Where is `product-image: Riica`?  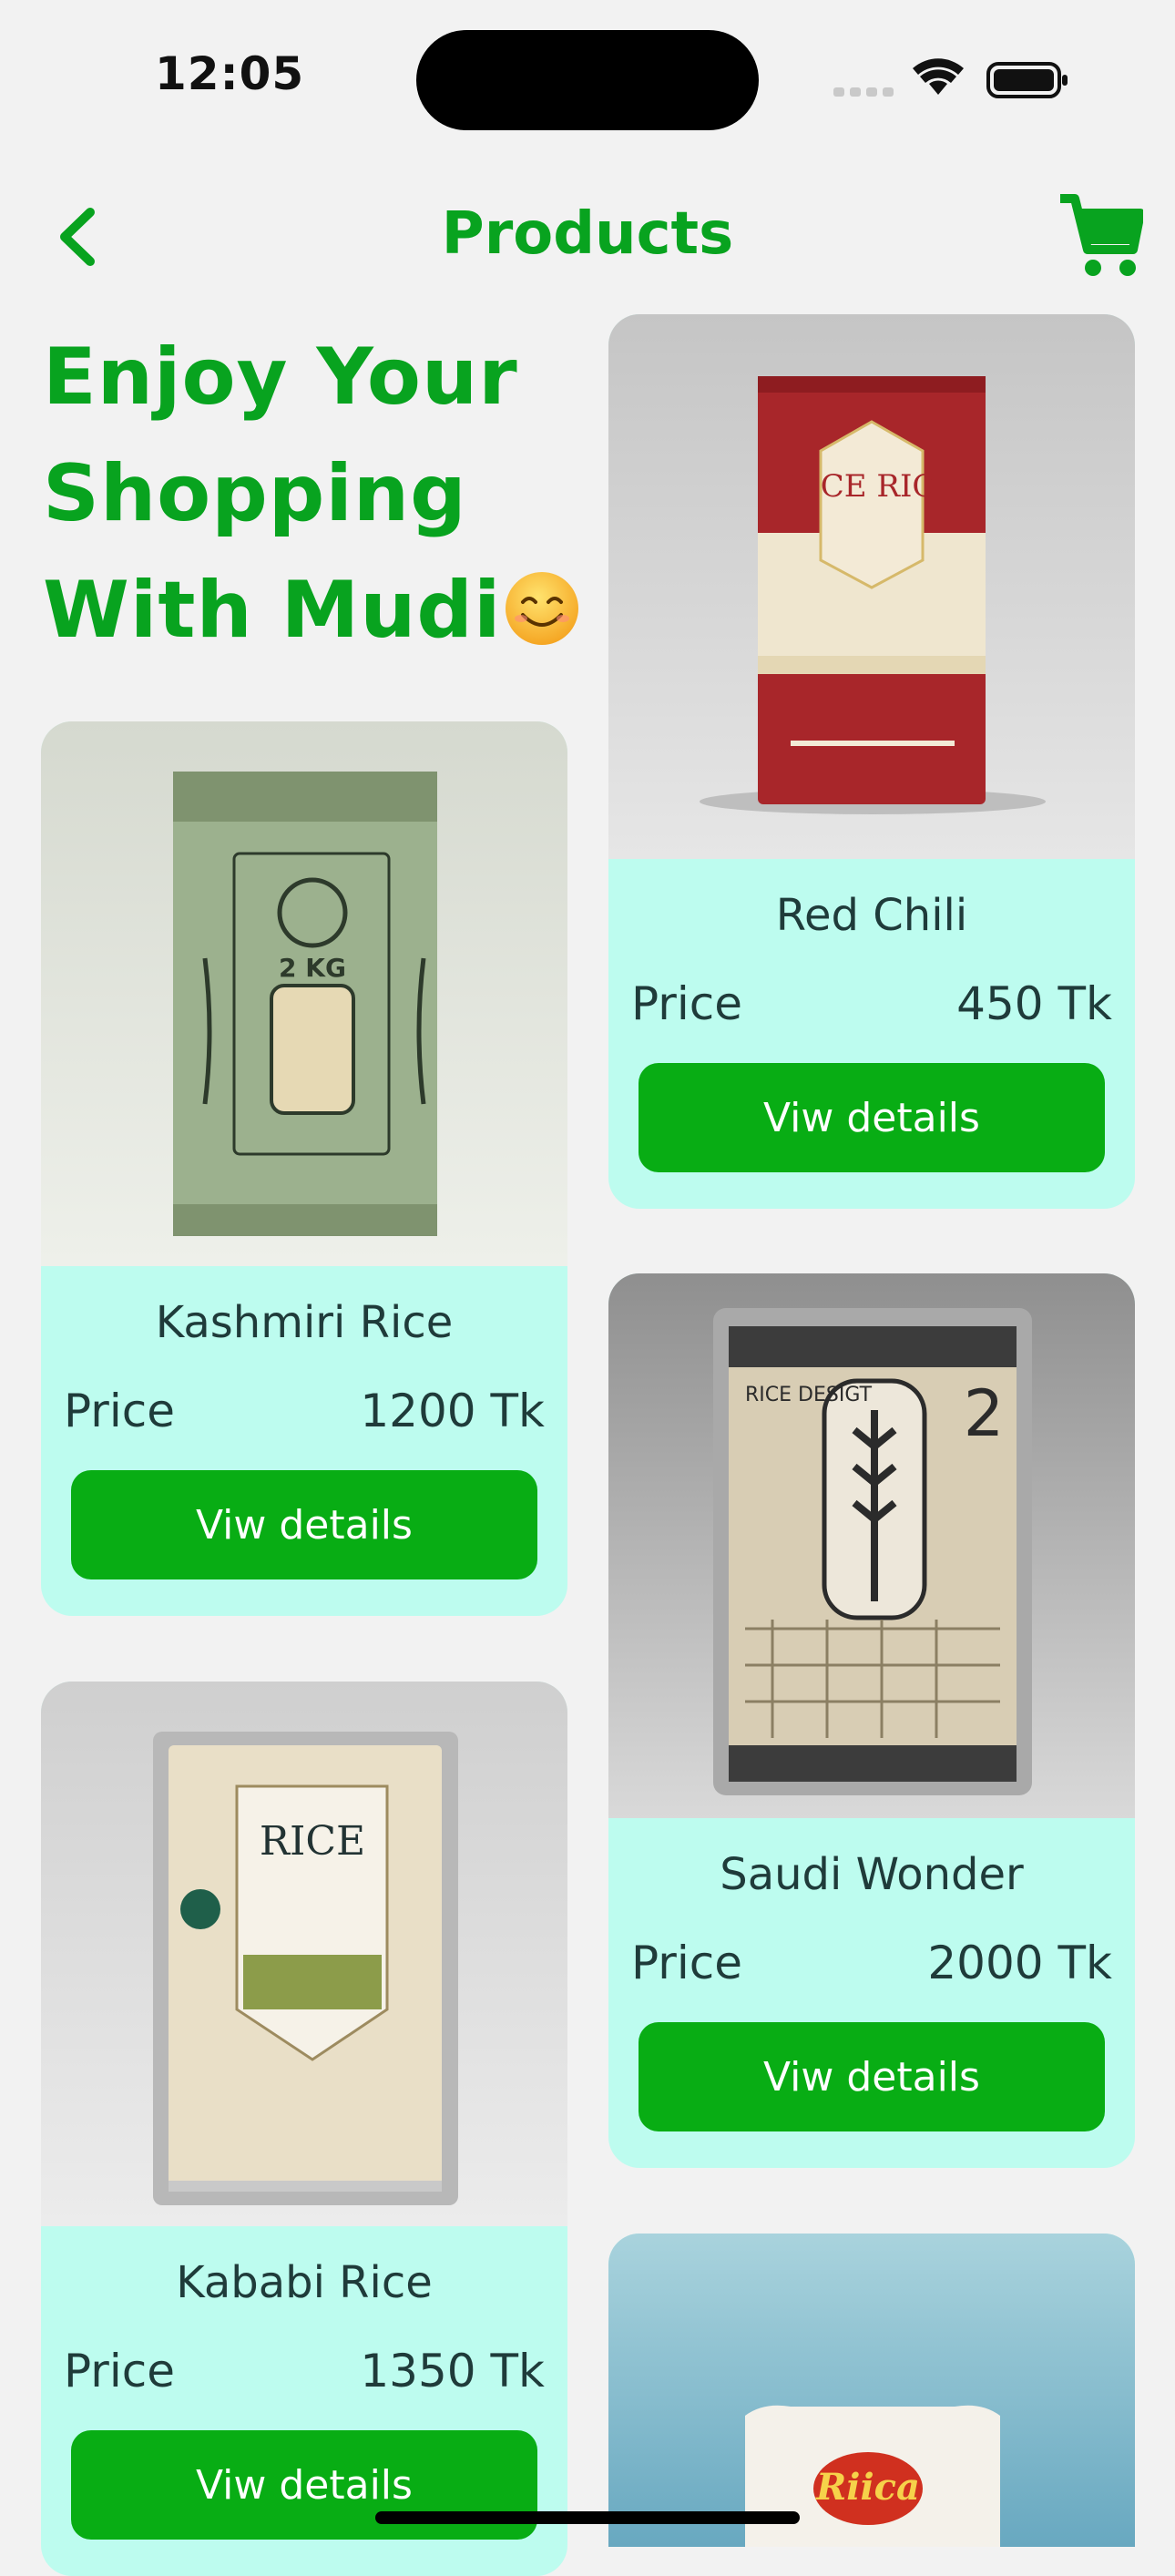 product-image: Riica is located at coordinates (871, 2390).